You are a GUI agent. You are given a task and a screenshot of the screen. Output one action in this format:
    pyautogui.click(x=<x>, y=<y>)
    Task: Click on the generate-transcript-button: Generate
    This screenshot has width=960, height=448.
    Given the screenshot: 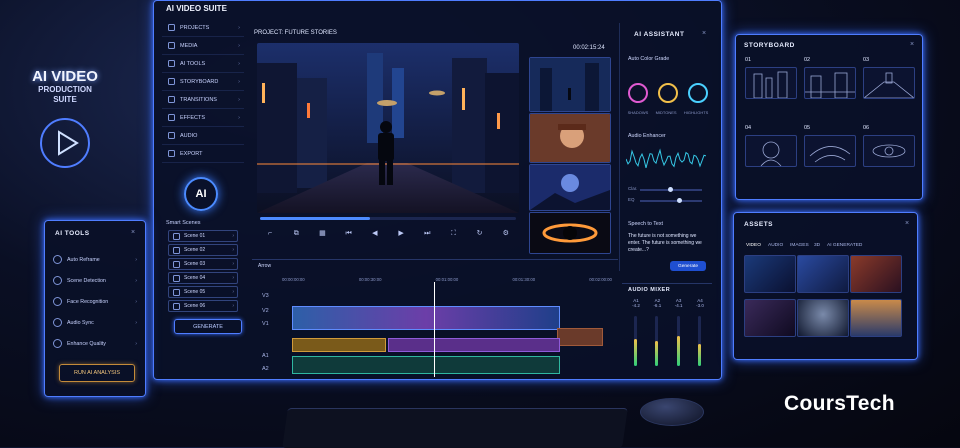 What is the action you would take?
    pyautogui.click(x=688, y=266)
    